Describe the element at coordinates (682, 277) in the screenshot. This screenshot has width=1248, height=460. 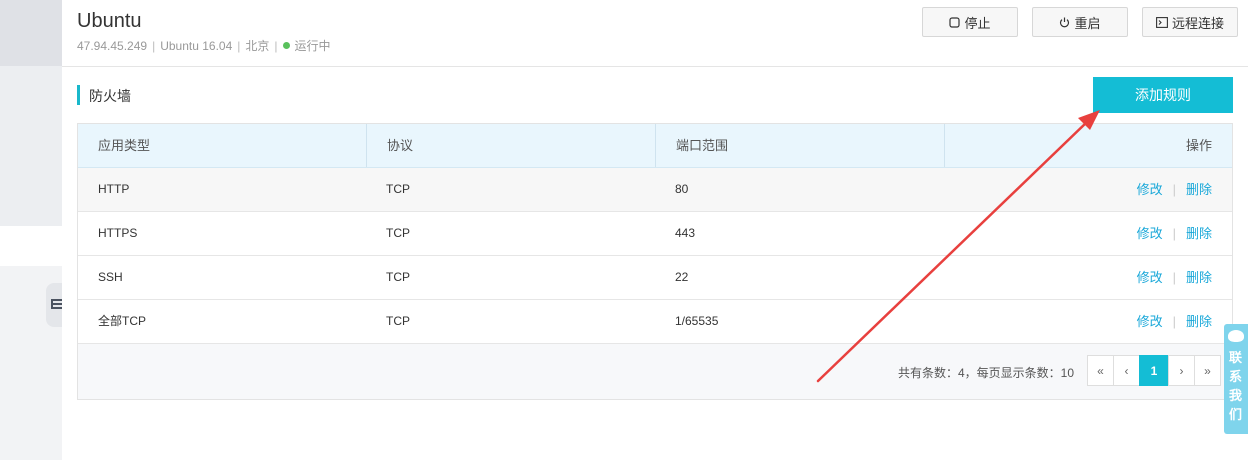
I see `cell-port: 22` at that location.